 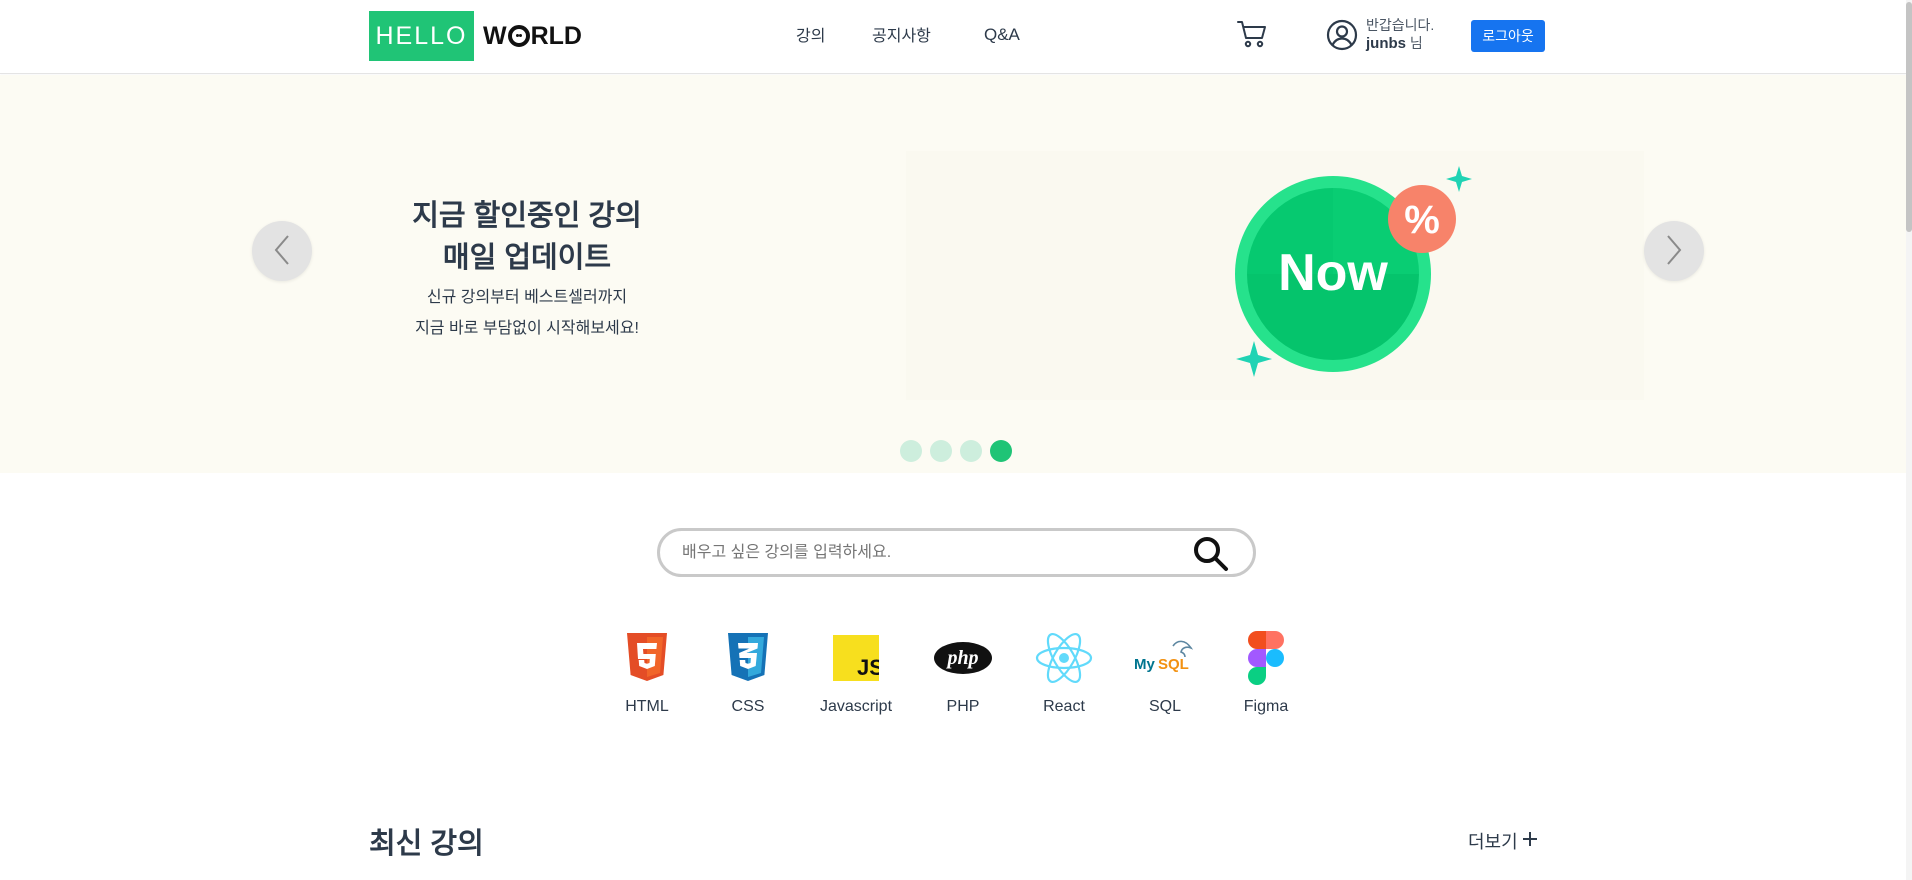 I want to click on category-html: HTML, so click(x=647, y=673).